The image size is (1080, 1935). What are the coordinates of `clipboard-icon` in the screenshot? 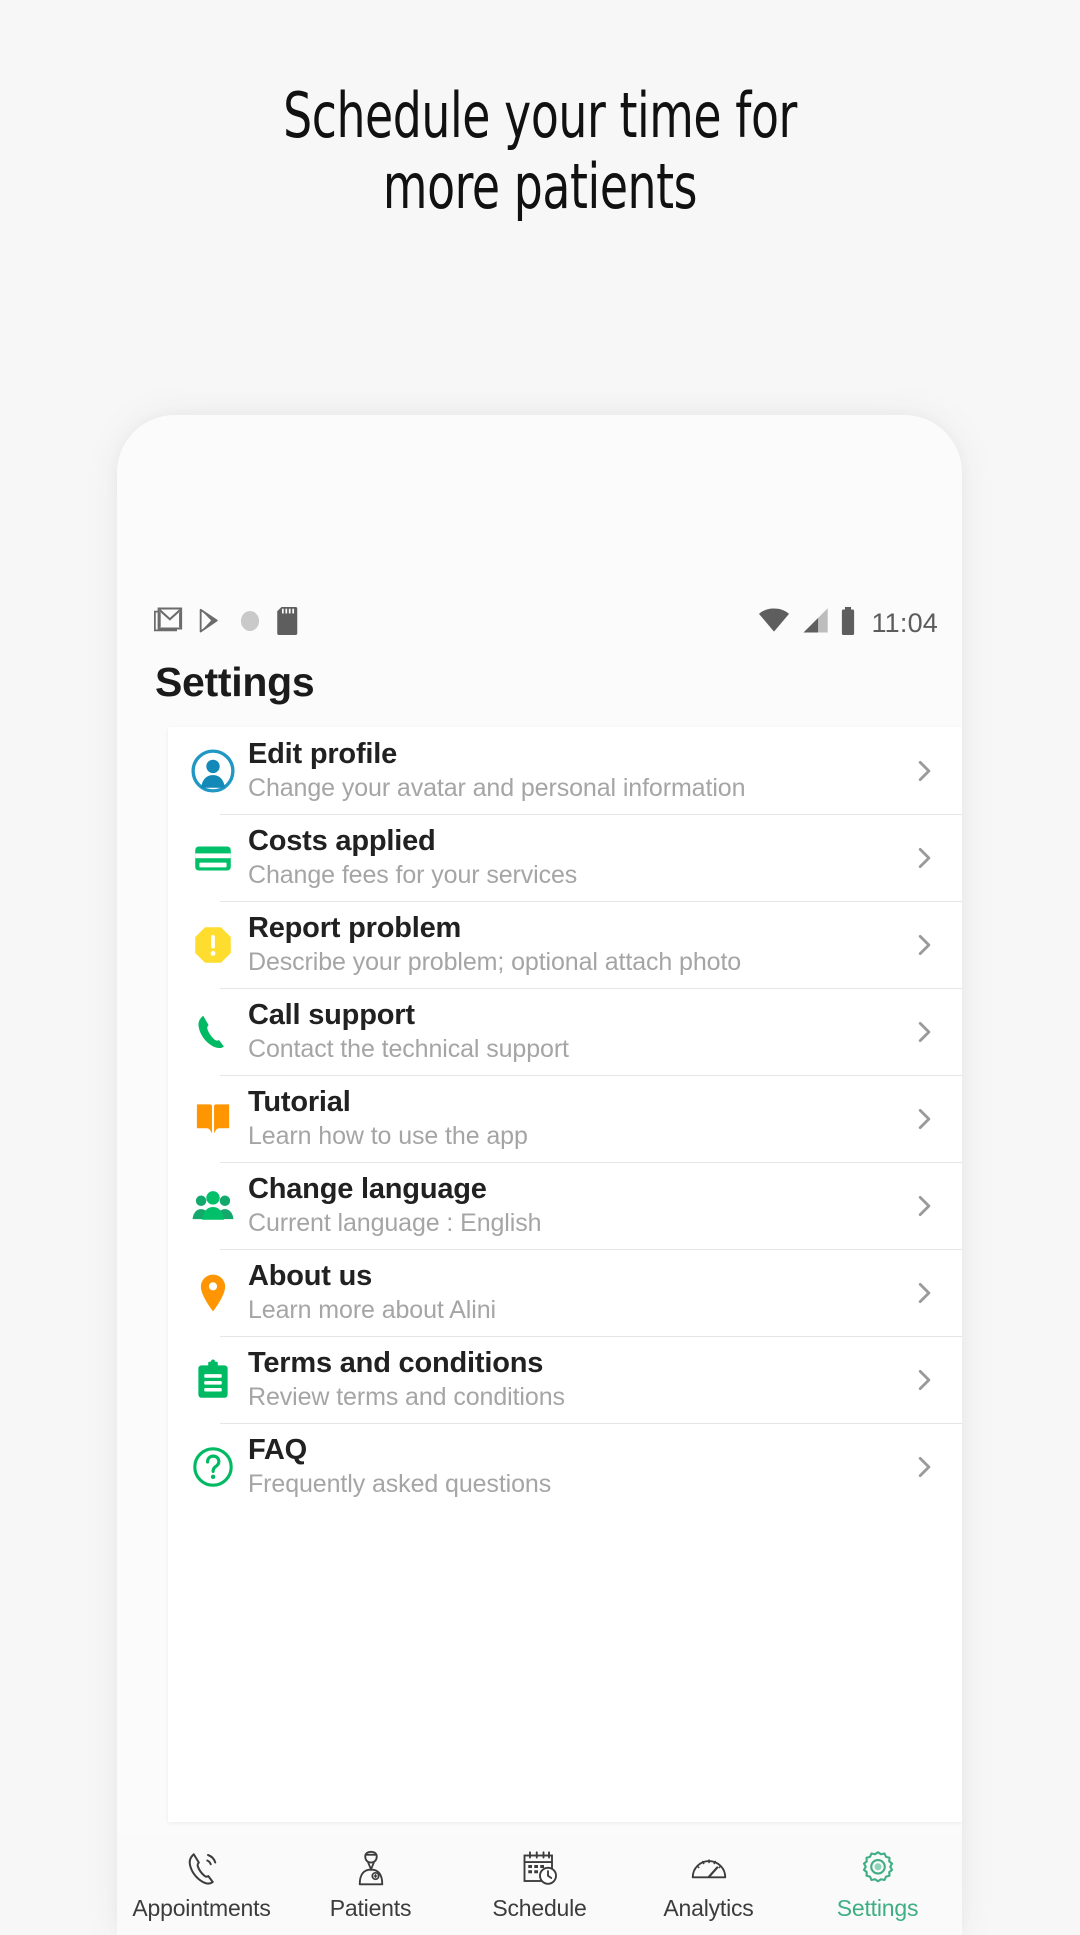 It's located at (213, 1380).